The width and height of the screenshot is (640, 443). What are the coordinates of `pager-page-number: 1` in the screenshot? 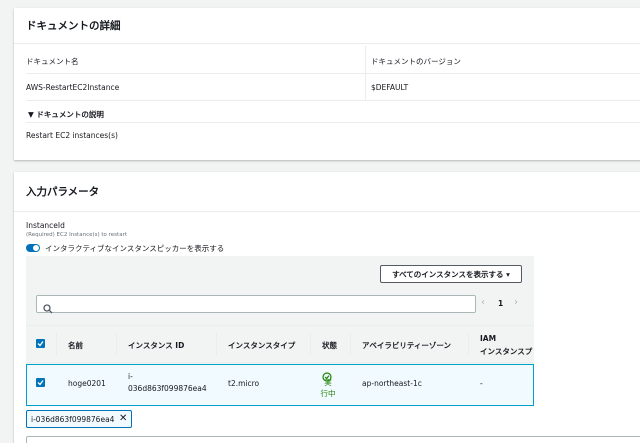 It's located at (500, 303).